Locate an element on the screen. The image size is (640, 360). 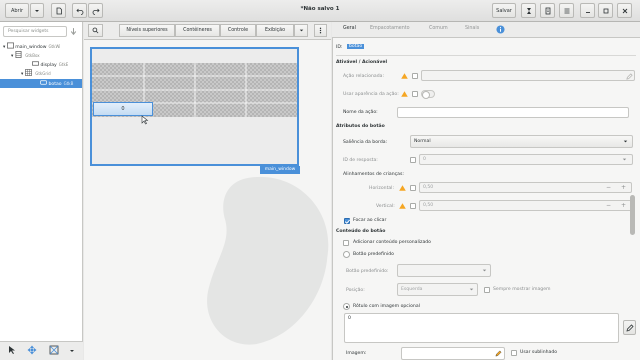
use-action-appearance-label: Usar aparência da ação: is located at coordinates (371, 94).